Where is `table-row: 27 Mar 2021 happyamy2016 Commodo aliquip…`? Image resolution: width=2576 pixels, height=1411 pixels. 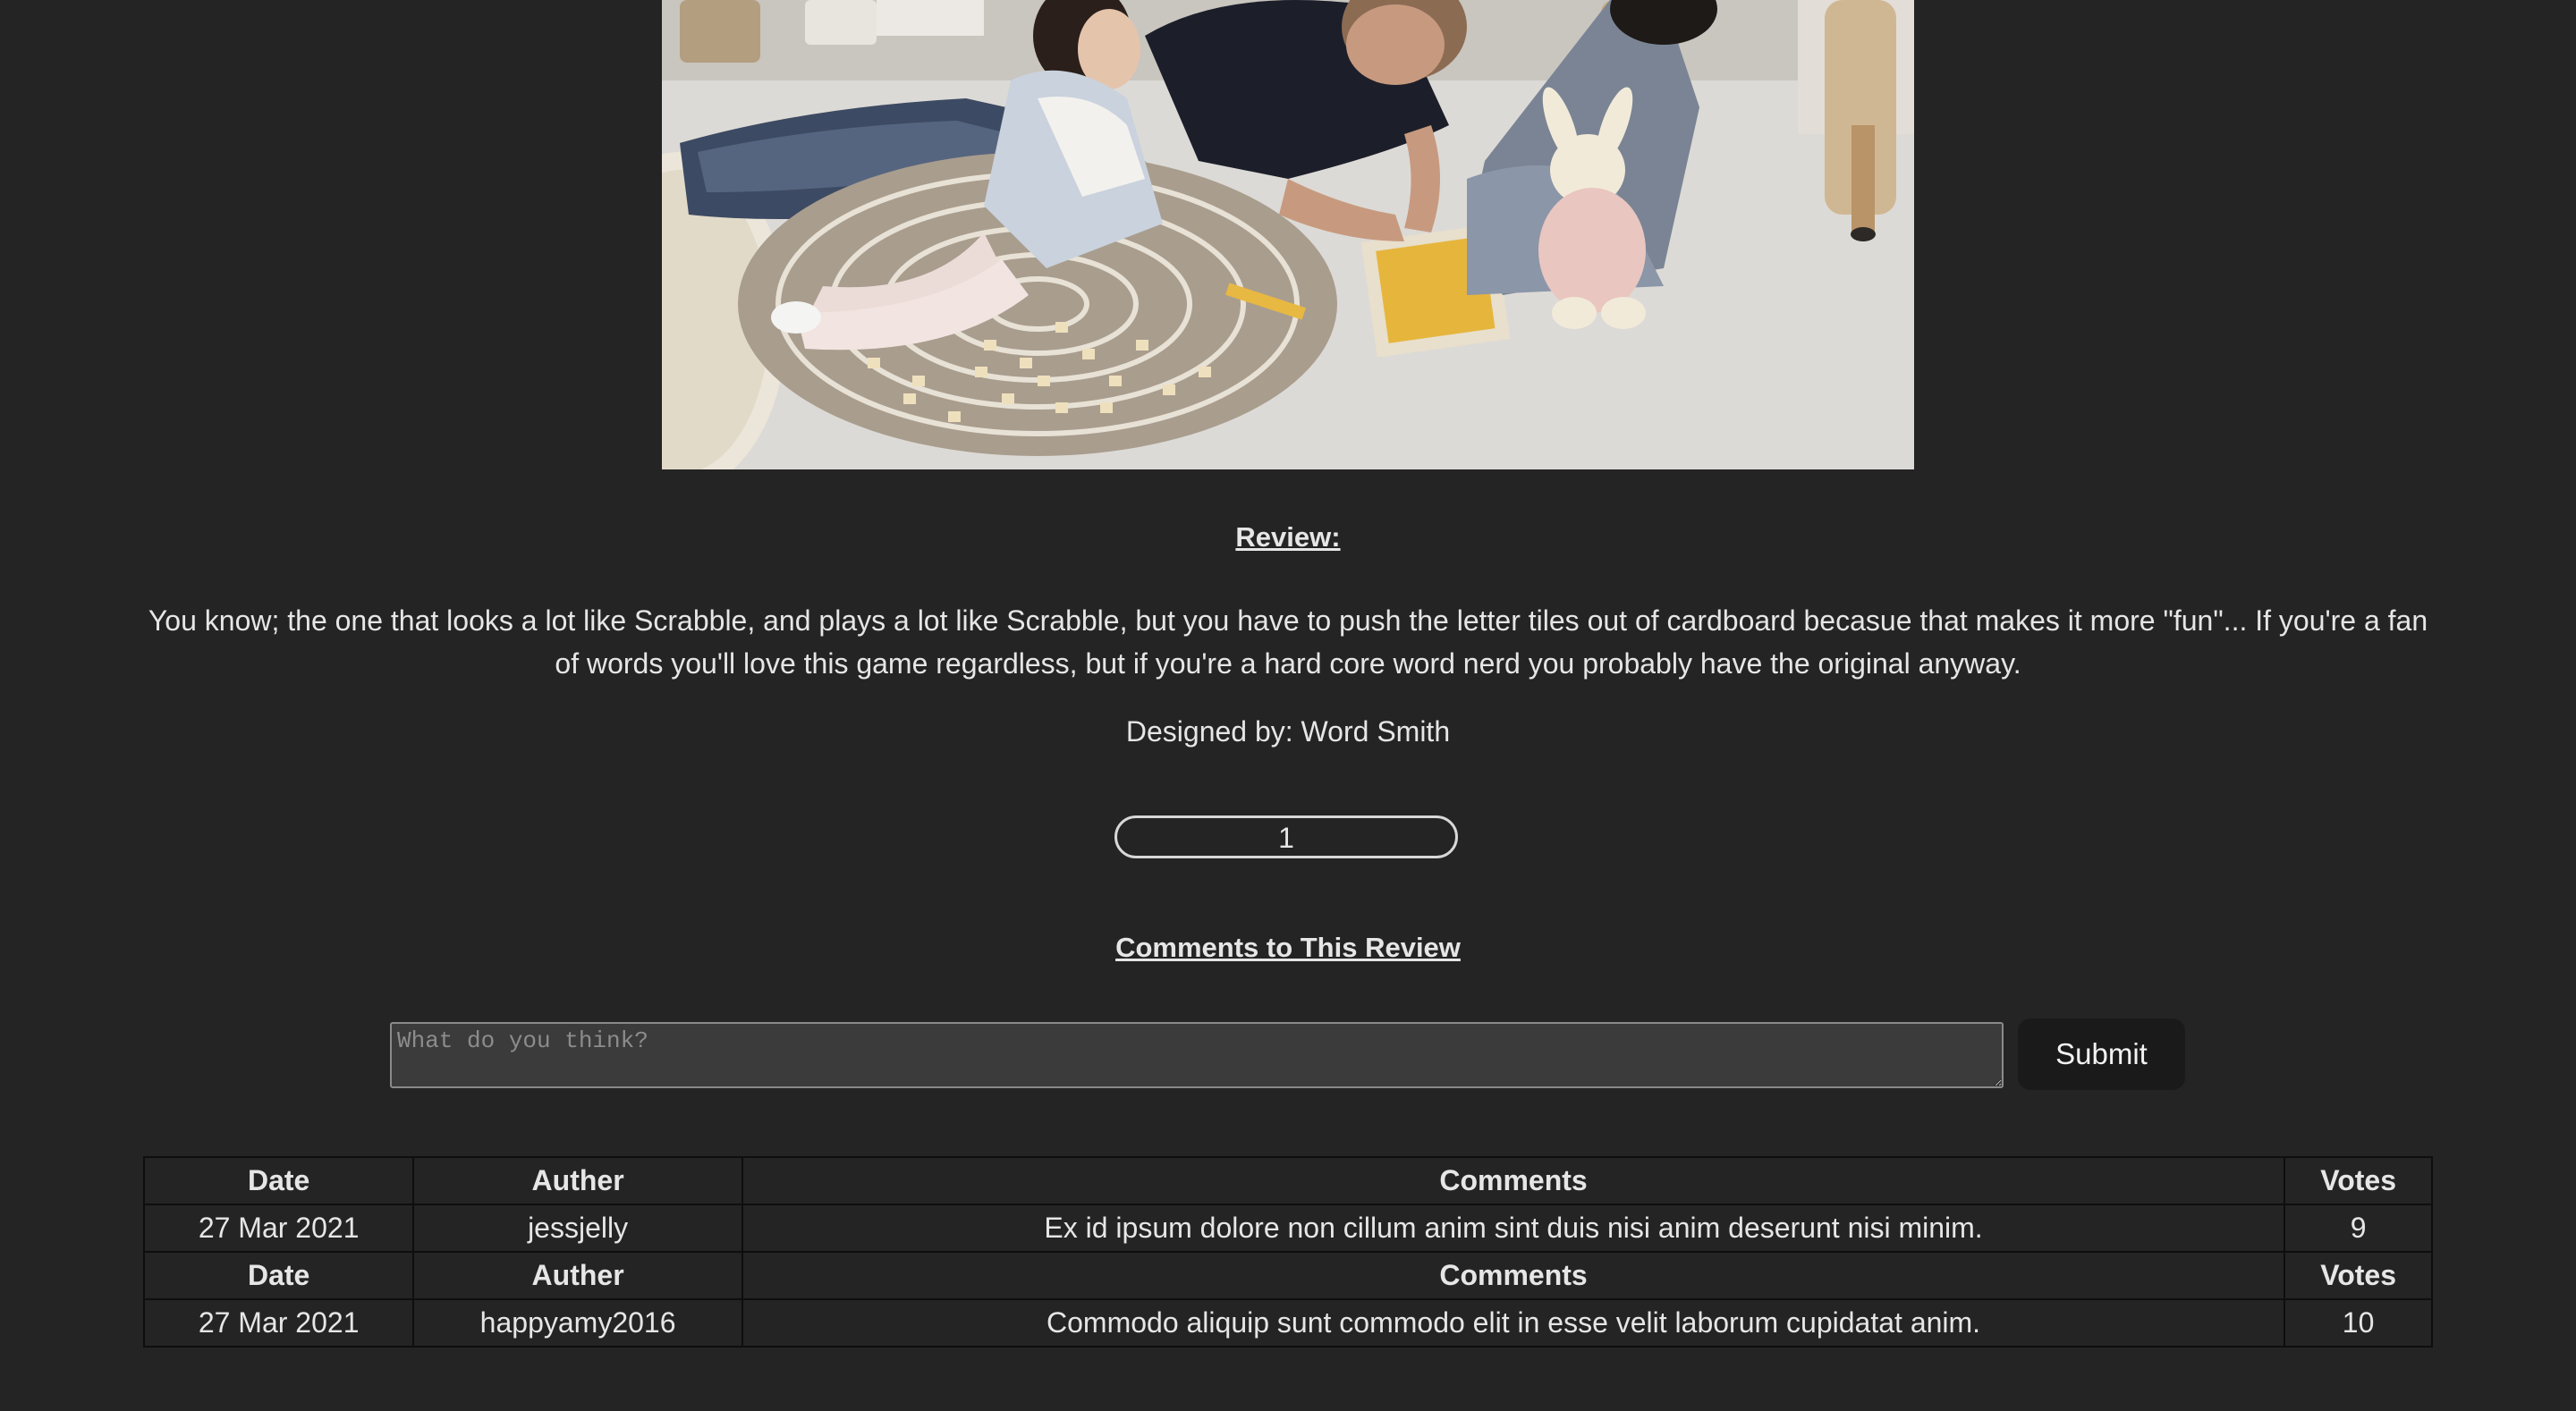
table-row: 27 Mar 2021 happyamy2016 Commodo aliquip… is located at coordinates (1287, 1323).